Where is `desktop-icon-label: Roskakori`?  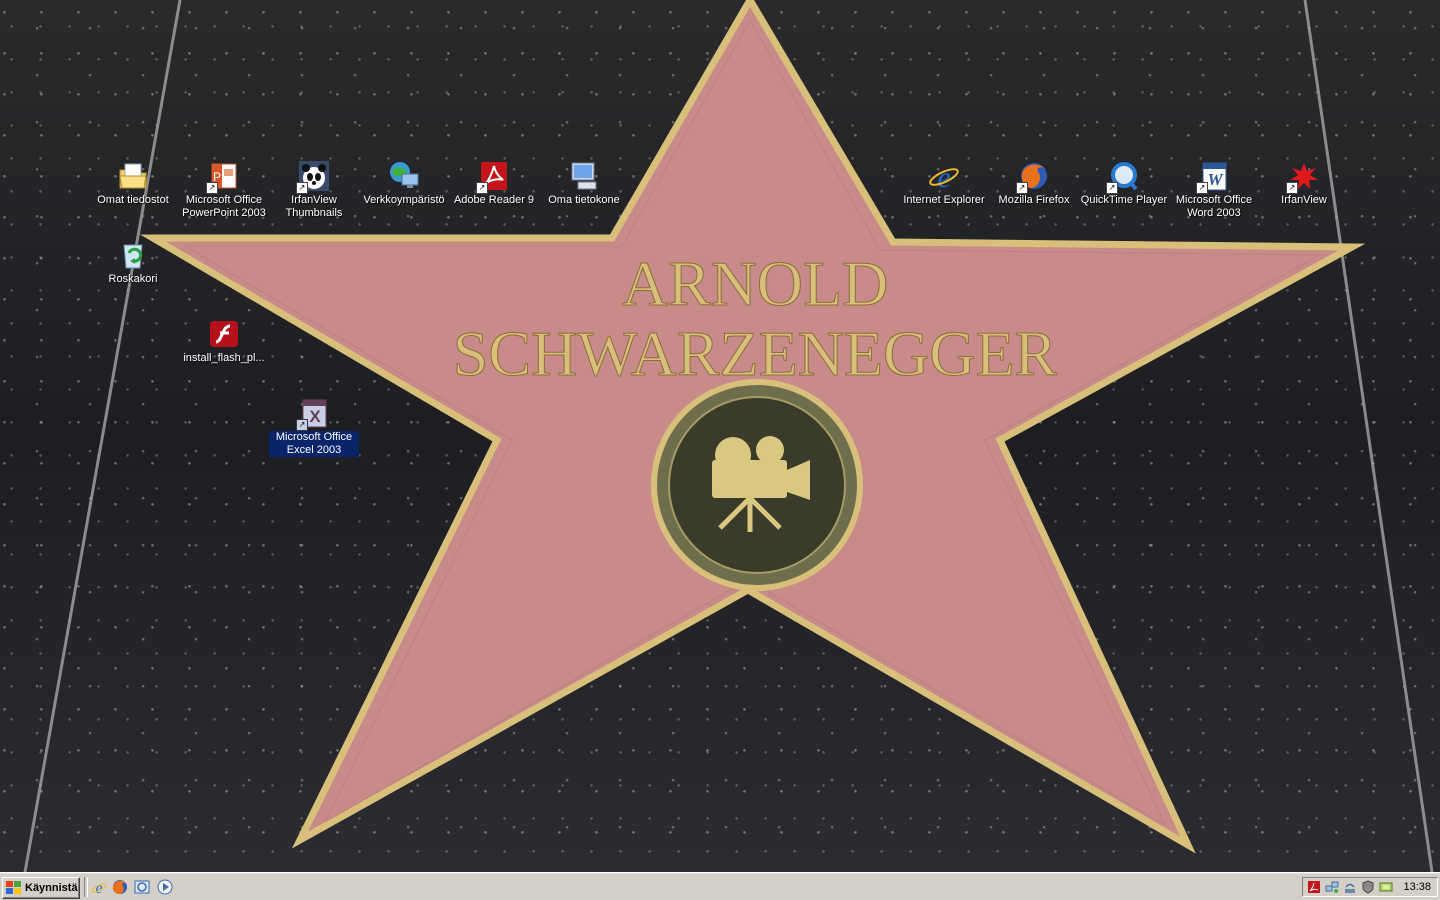 desktop-icon-label: Roskakori is located at coordinates (133, 279).